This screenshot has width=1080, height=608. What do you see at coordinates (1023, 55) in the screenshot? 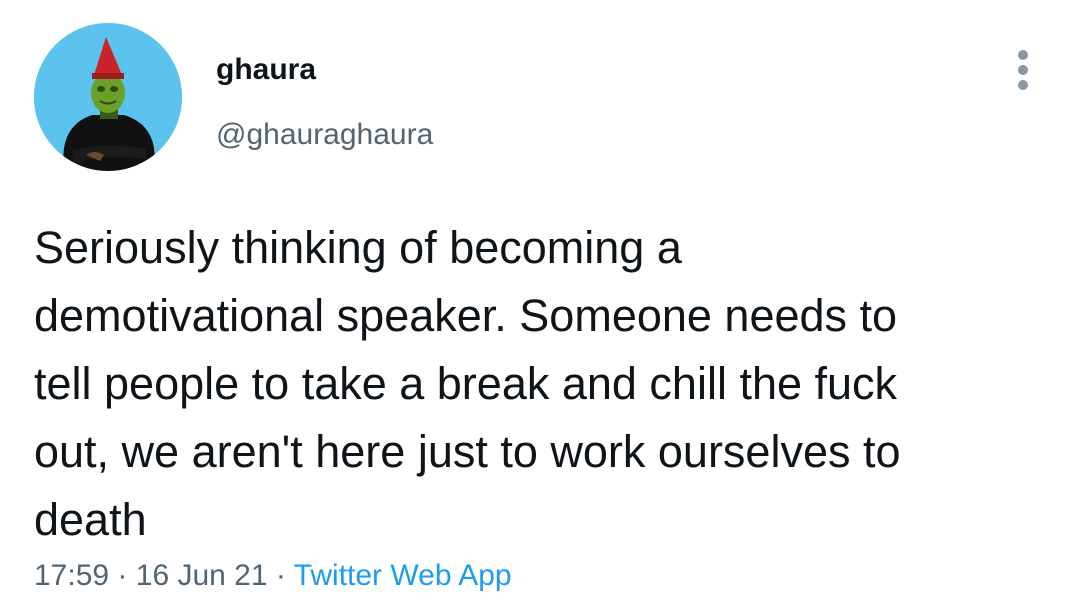
I see `more-vertical-icon` at bounding box center [1023, 55].